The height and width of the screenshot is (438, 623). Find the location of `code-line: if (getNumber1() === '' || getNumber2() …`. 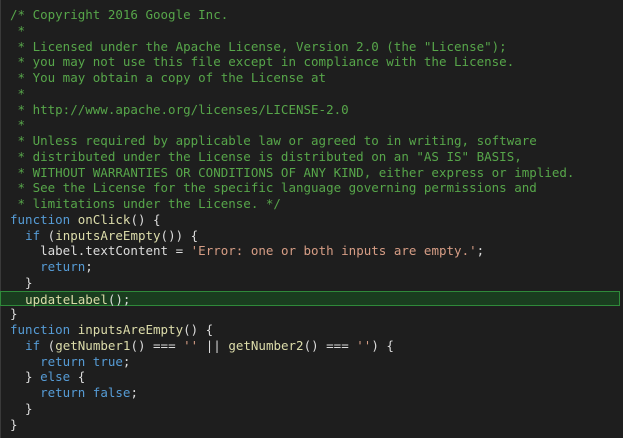

code-line: if (getNumber1() === '' || getNumber2() … is located at coordinates (202, 346).